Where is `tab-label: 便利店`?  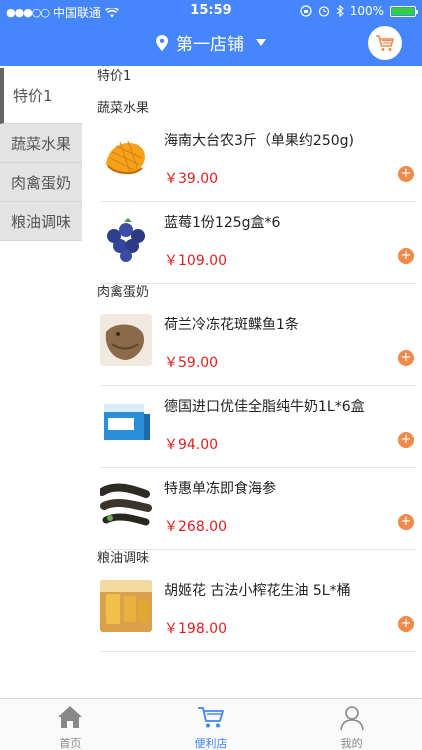 tab-label: 便利店 is located at coordinates (211, 743).